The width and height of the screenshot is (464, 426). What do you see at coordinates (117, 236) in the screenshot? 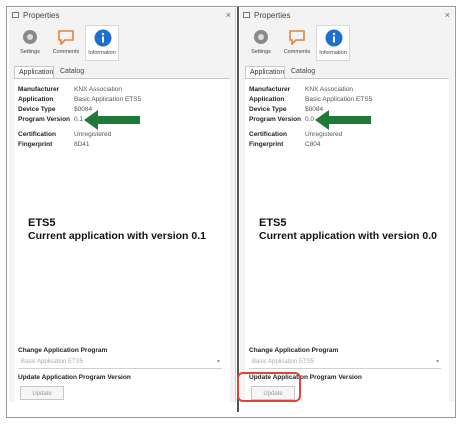
I see `version-heading-subtitle: Current application with version 0.1` at bounding box center [117, 236].